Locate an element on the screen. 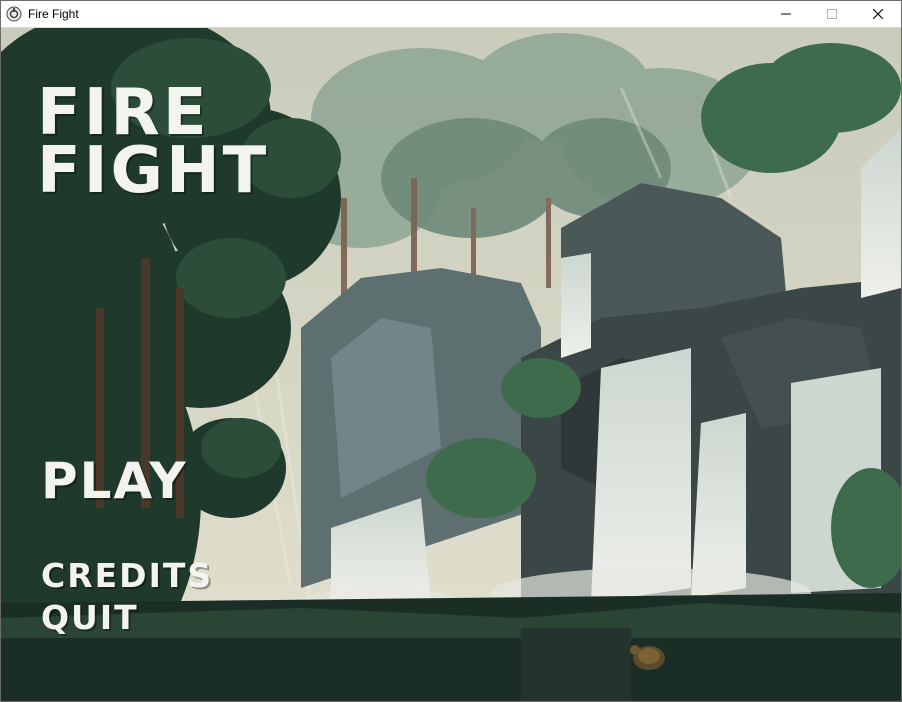 The height and width of the screenshot is (702, 902). play-button: PLAY is located at coordinates (114, 481).